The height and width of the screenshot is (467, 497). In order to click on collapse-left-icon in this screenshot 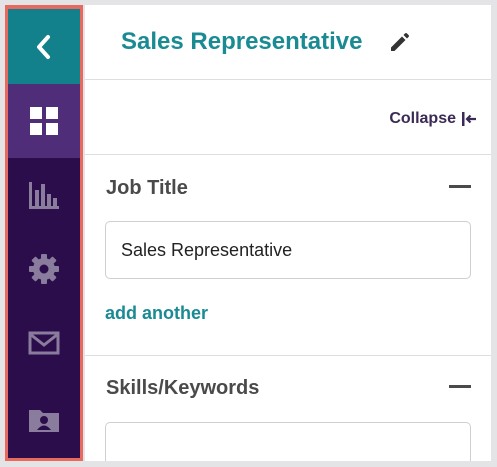, I will do `click(469, 119)`.